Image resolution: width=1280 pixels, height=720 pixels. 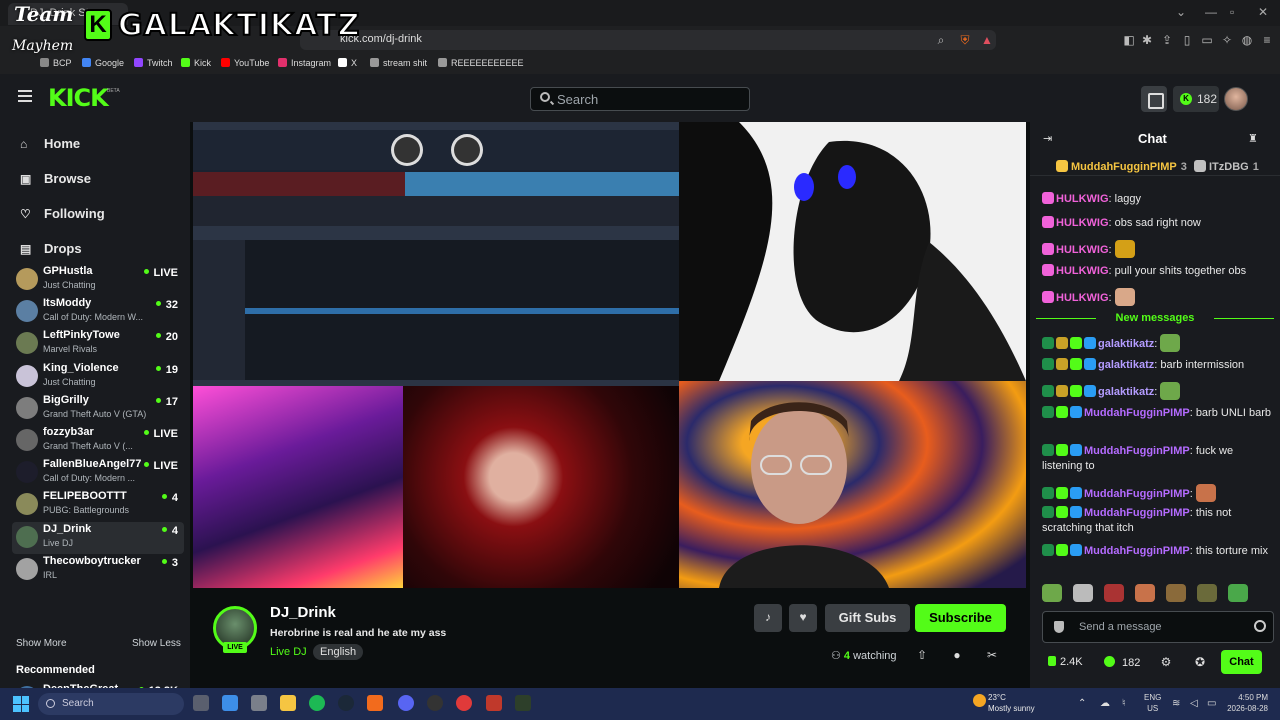 What do you see at coordinates (245, 63) in the screenshot?
I see `bookmark-4: YouTube` at bounding box center [245, 63].